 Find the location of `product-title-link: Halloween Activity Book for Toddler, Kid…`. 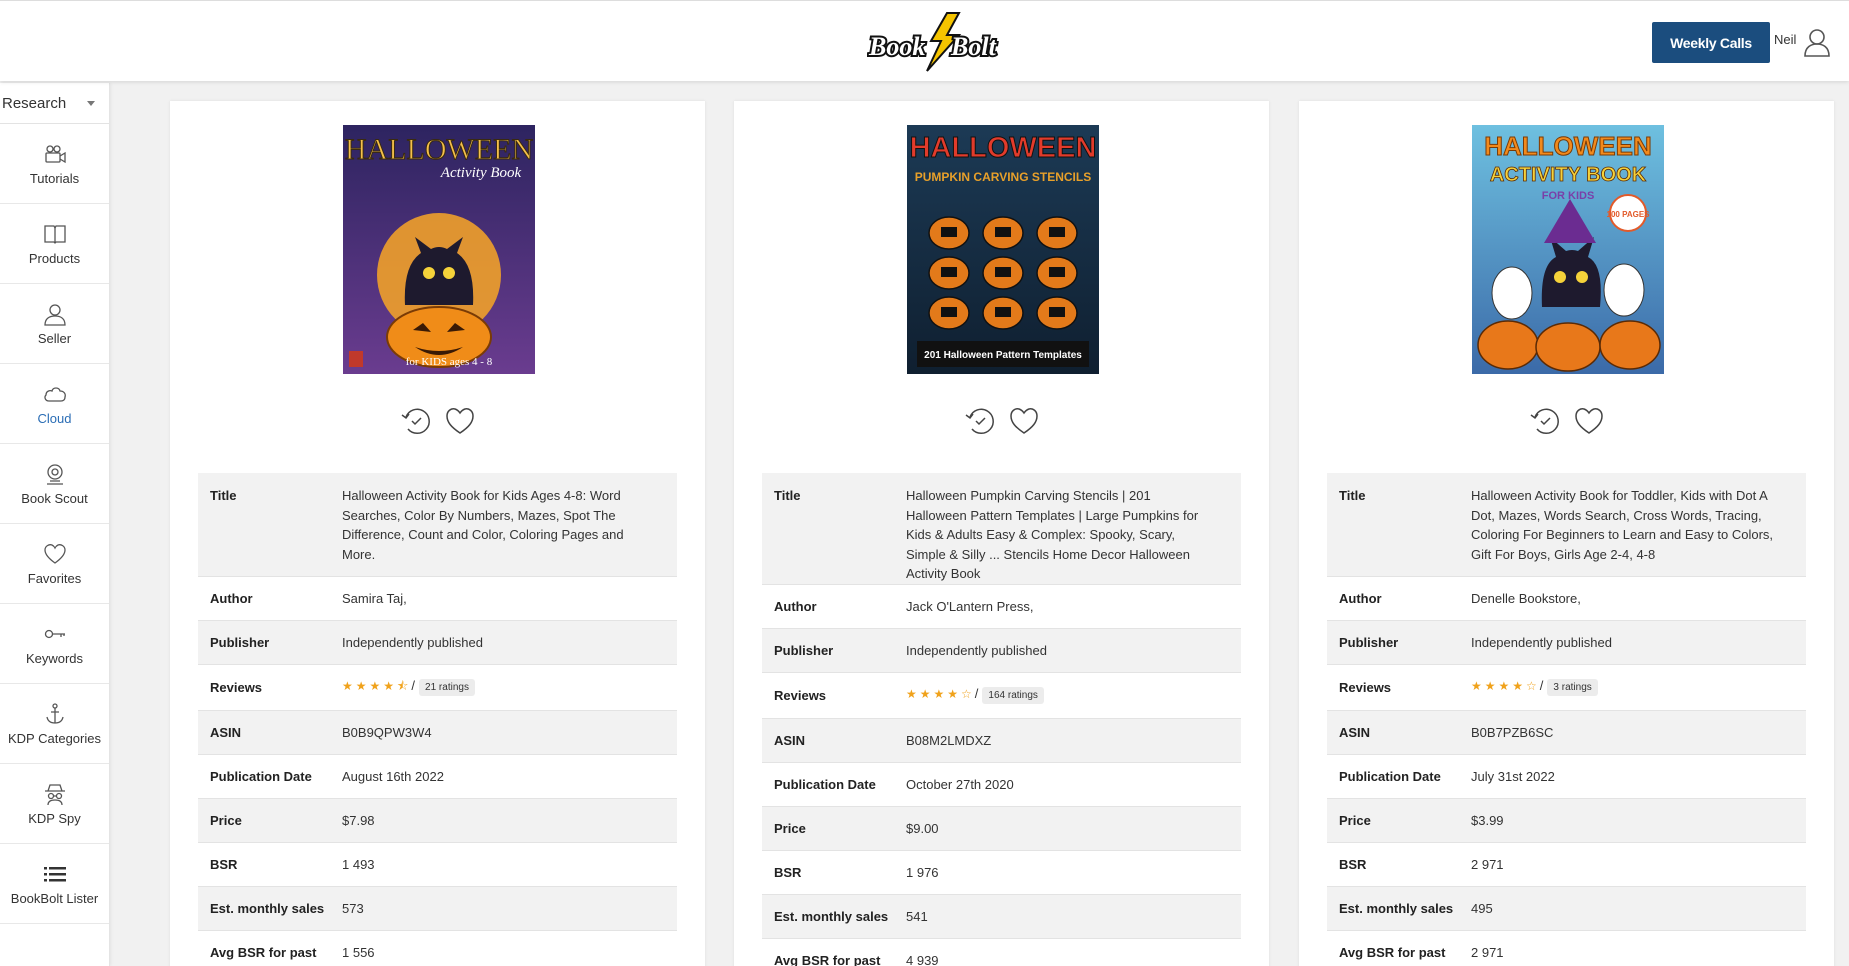

product-title-link: Halloween Activity Book for Toddler, Kid… is located at coordinates (1638, 525).